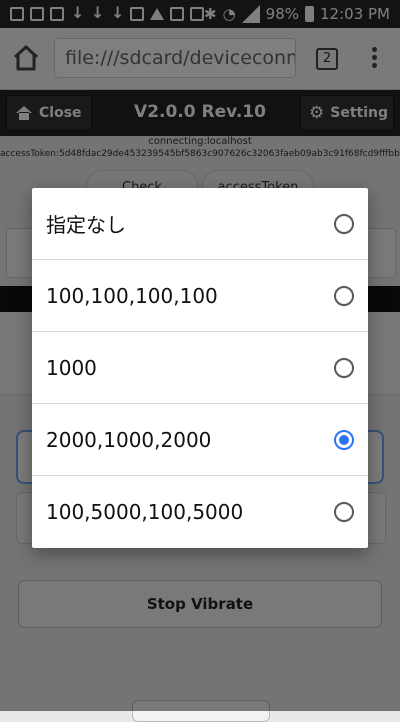  What do you see at coordinates (145, 512) in the screenshot?
I see `option-label: 100,5000,100,5000` at bounding box center [145, 512].